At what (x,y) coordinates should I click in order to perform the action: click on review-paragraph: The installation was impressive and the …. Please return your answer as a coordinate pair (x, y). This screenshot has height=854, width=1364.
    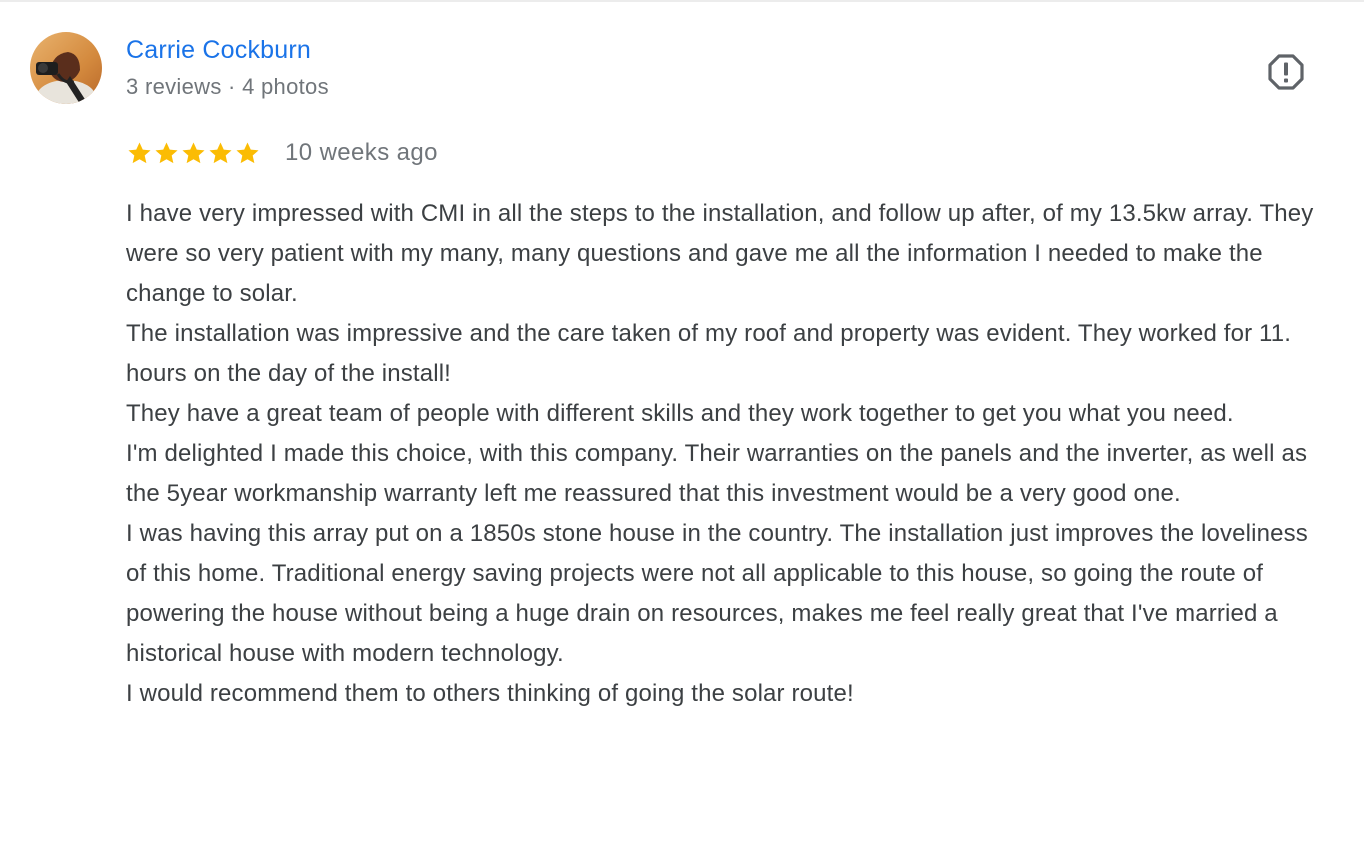
    Looking at the image, I should click on (709, 353).